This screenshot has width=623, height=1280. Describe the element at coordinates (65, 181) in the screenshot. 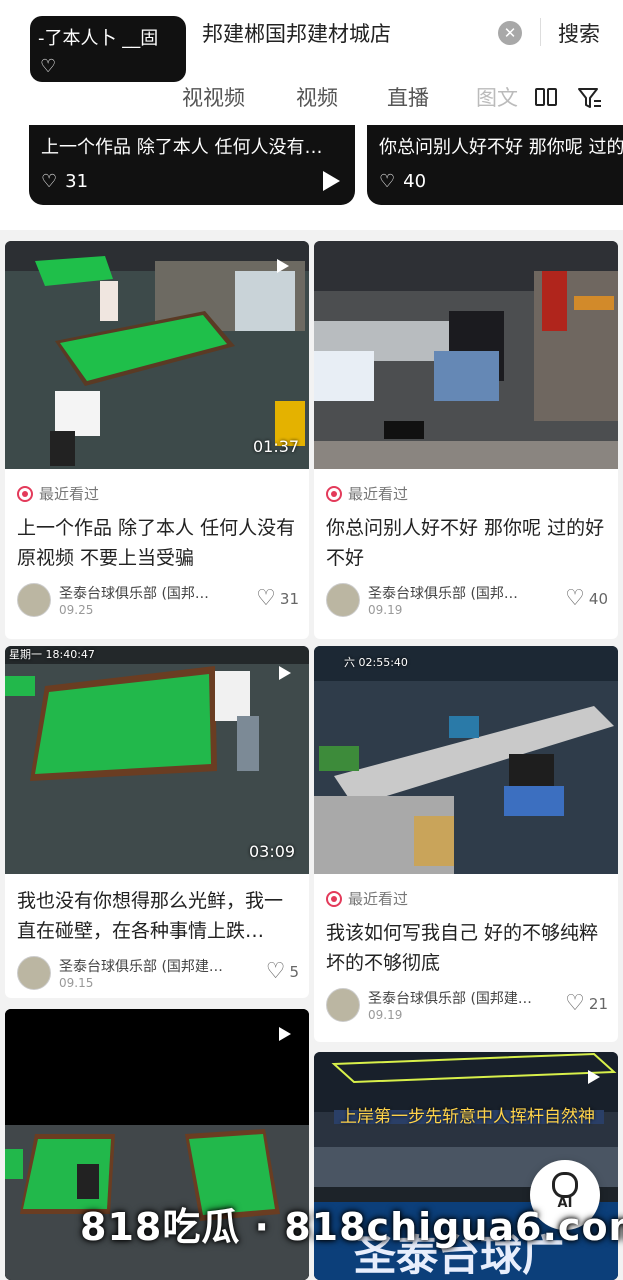

I see `prev-card-likes: ♡ 31` at that location.